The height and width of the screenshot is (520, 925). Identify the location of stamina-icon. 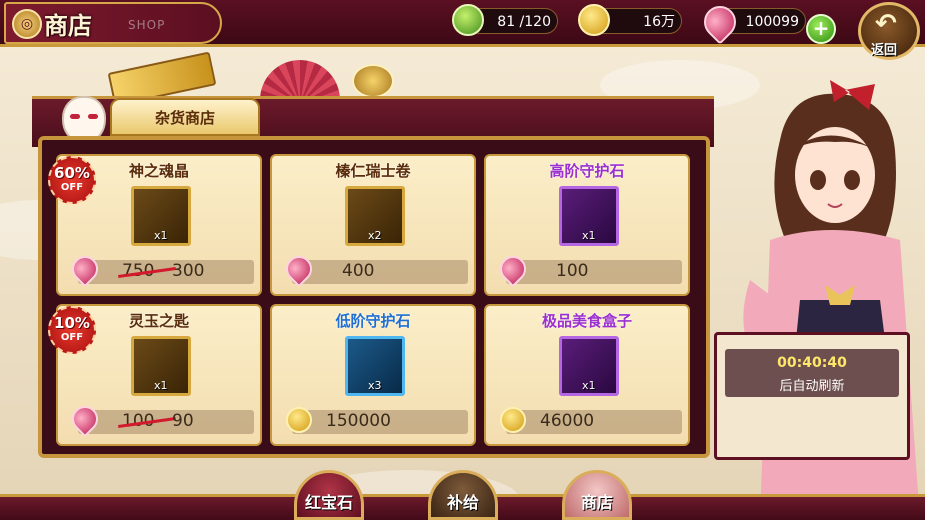
(468, 20).